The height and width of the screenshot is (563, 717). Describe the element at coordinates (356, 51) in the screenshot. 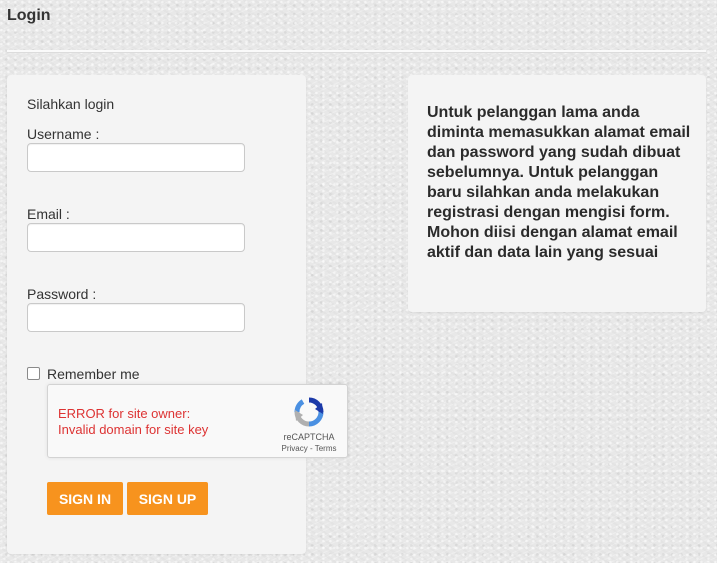

I see `title-divider` at that location.